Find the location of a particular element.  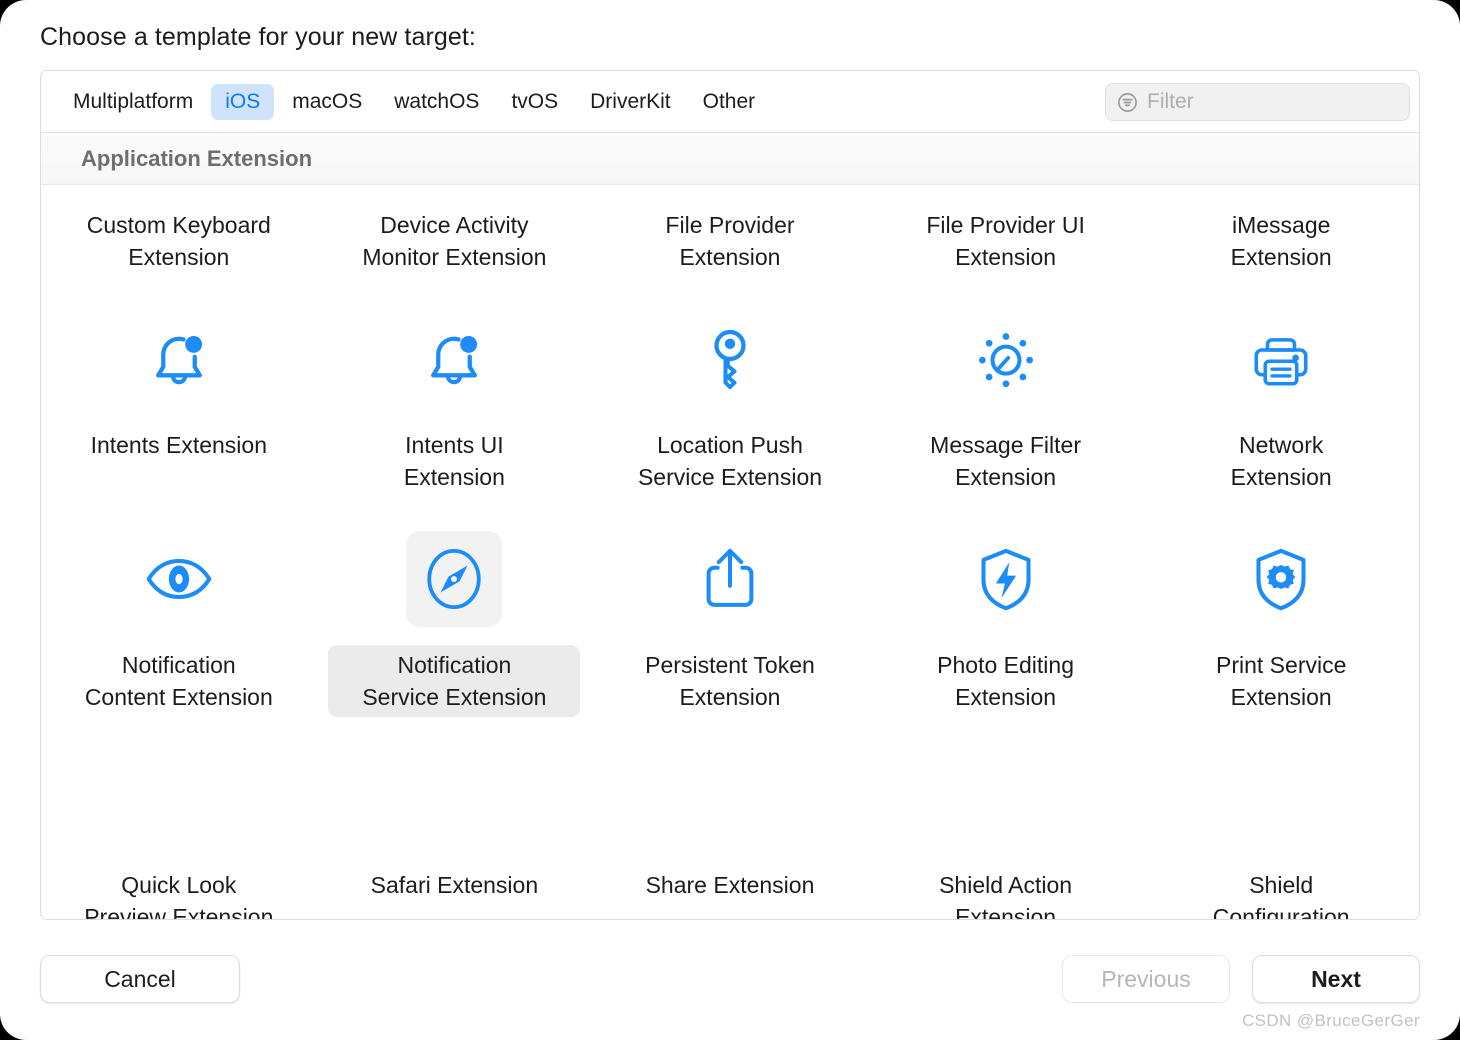

template-cell: Quick Look Preview Extension is located at coordinates (179, 830).